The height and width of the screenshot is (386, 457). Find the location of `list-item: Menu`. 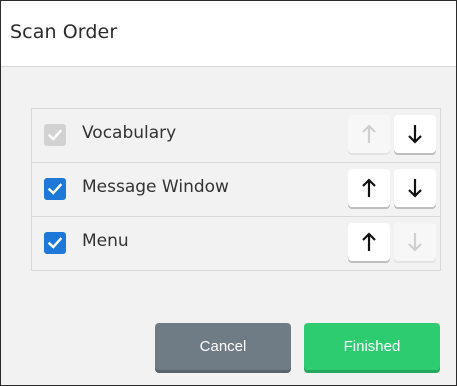

list-item: Menu is located at coordinates (236, 243).